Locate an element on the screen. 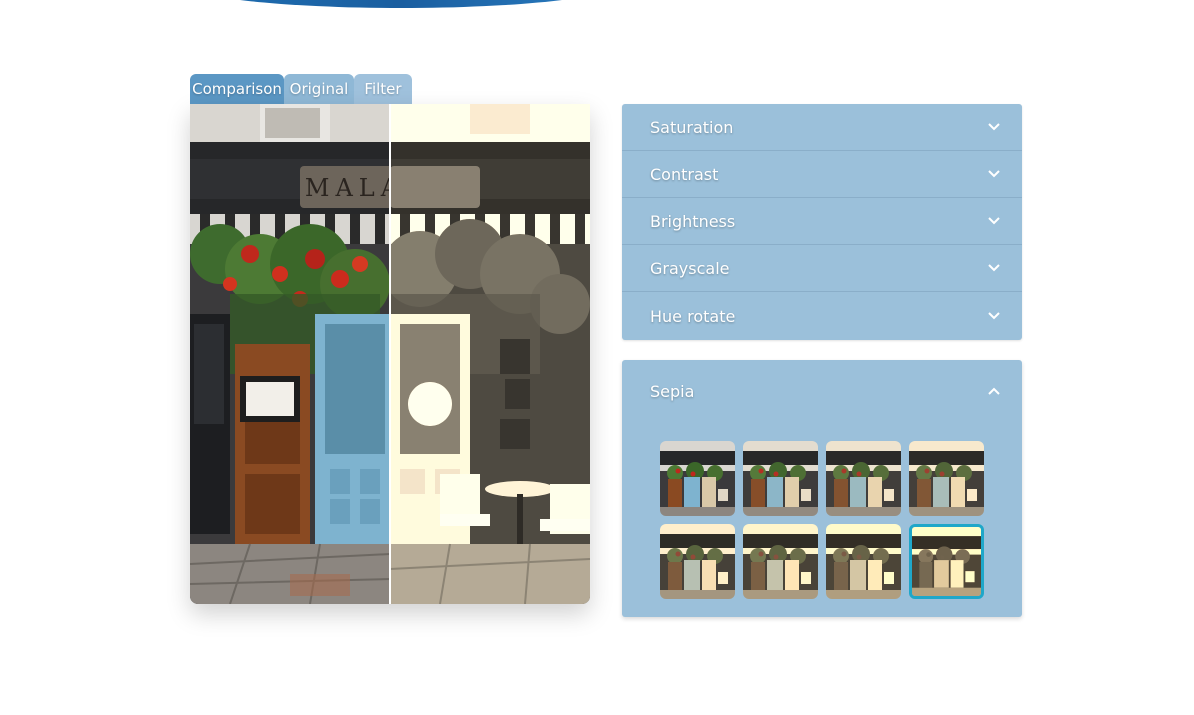 This screenshot has height=715, width=1194. comparison-slider-handle is located at coordinates (390, 354).